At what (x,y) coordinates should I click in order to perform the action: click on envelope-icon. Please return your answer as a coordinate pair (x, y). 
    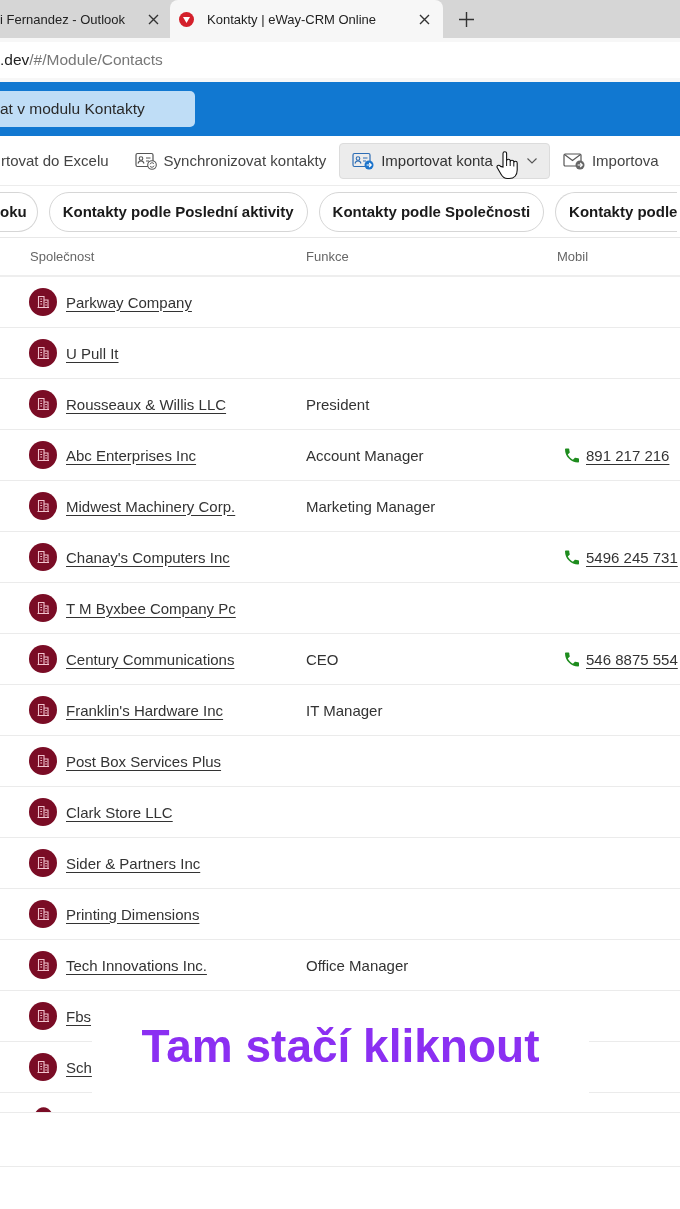
    Looking at the image, I should click on (573, 160).